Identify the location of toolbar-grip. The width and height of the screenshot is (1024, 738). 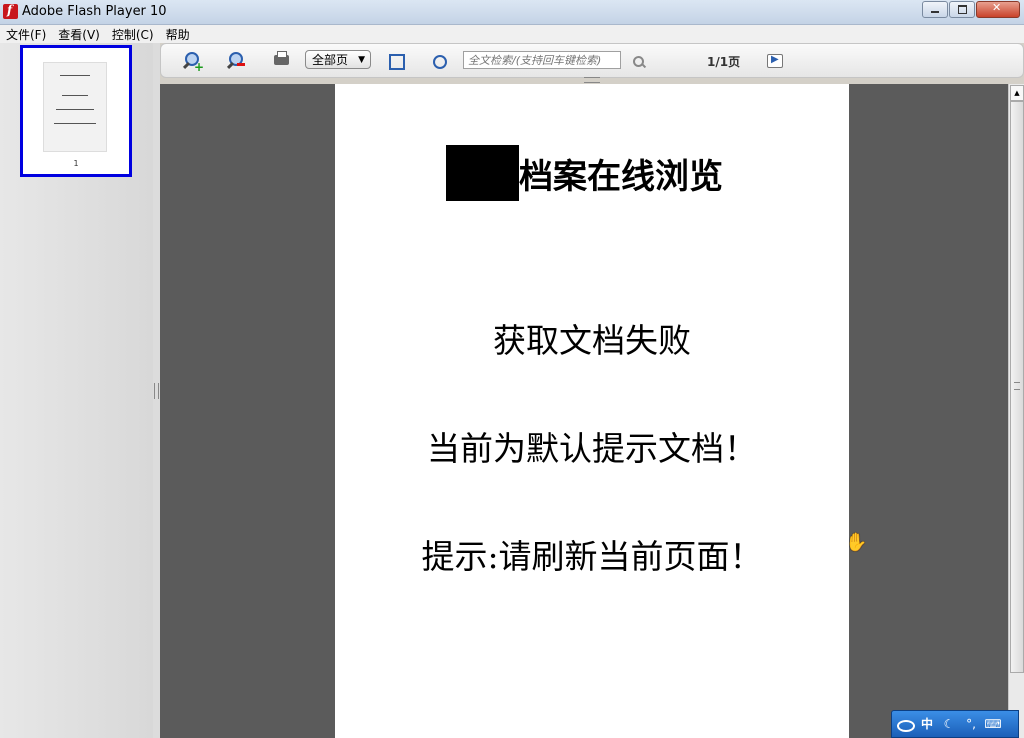
(592, 80).